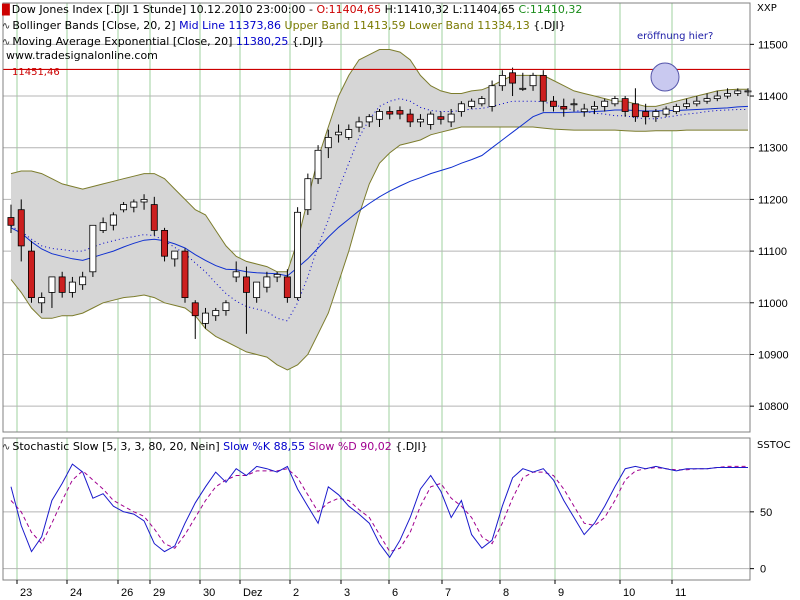 The height and width of the screenshot is (600, 800). What do you see at coordinates (773, 355) in the screenshot?
I see `y-tick-label: 10900` at bounding box center [773, 355].